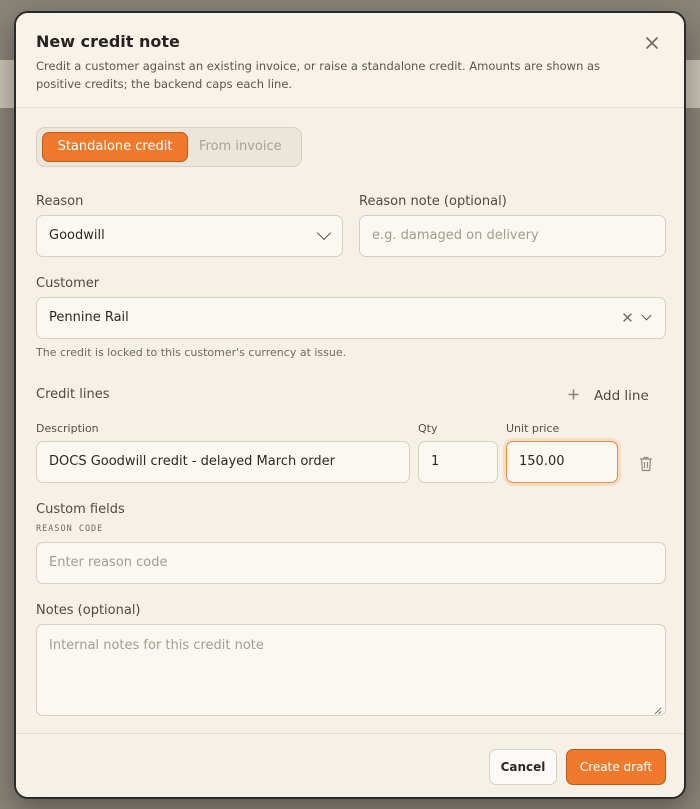 Image resolution: width=700 pixels, height=809 pixels. What do you see at coordinates (658, 709) in the screenshot?
I see `resize-handle-icon` at bounding box center [658, 709].